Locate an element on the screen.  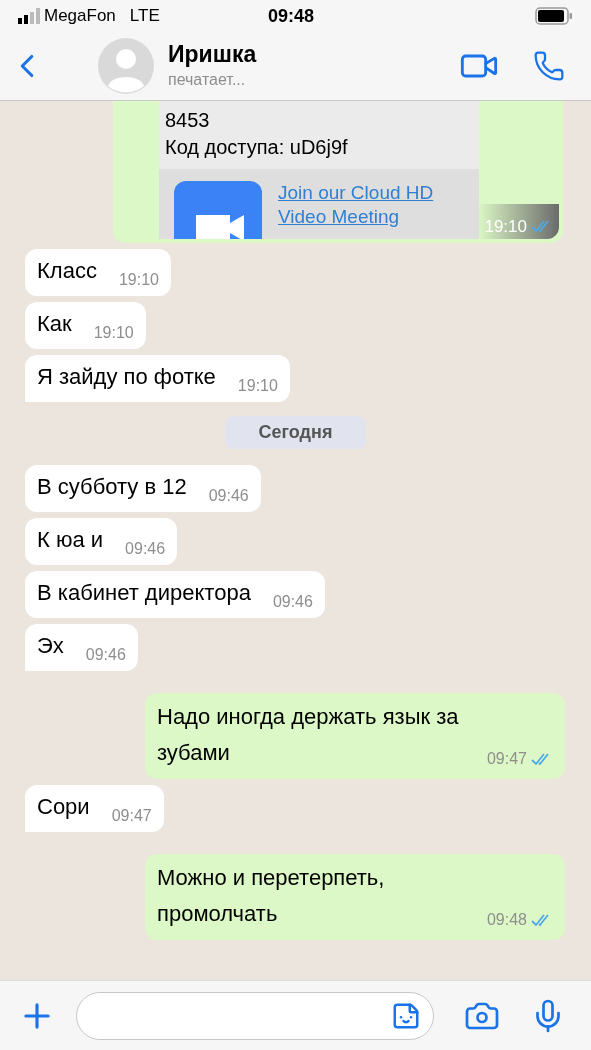
message-text: В кабинет директора is located at coordinates (144, 593).